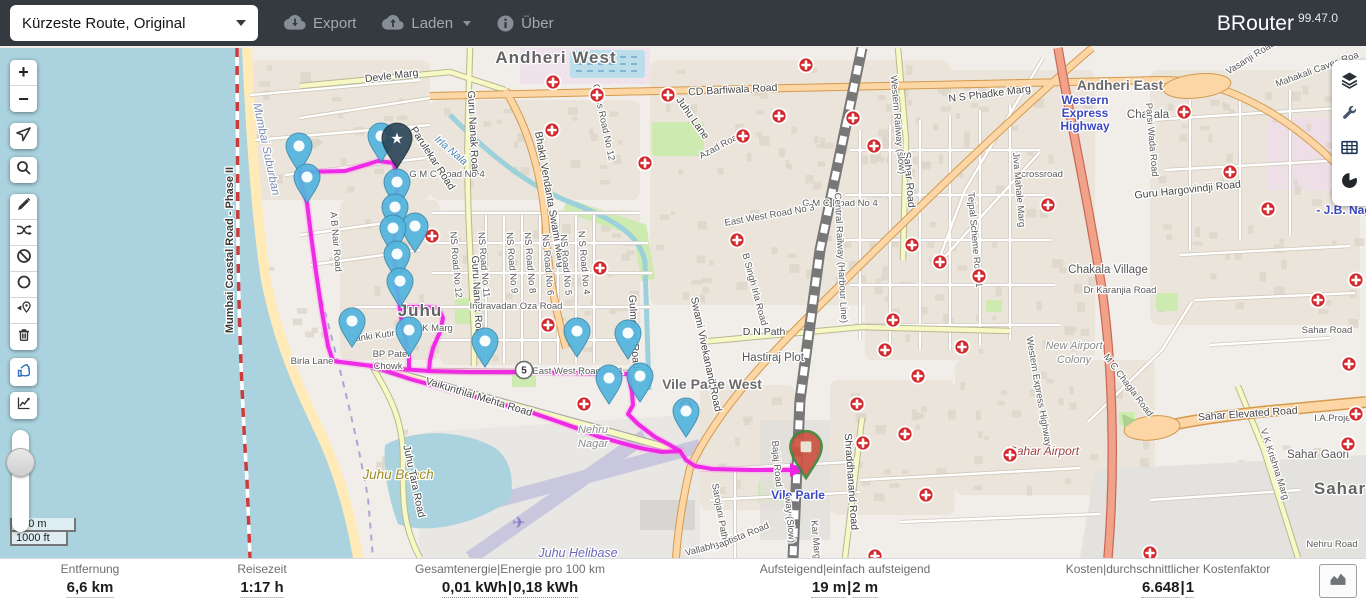  Describe the element at coordinates (1349, 83) in the screenshot. I see `layers-button` at that location.